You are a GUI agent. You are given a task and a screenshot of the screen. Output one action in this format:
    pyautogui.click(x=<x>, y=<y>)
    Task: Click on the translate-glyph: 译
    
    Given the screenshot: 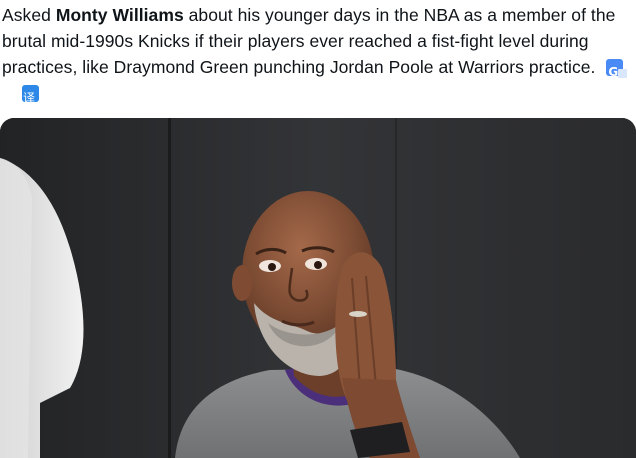 What is the action you would take?
    pyautogui.click(x=29, y=98)
    